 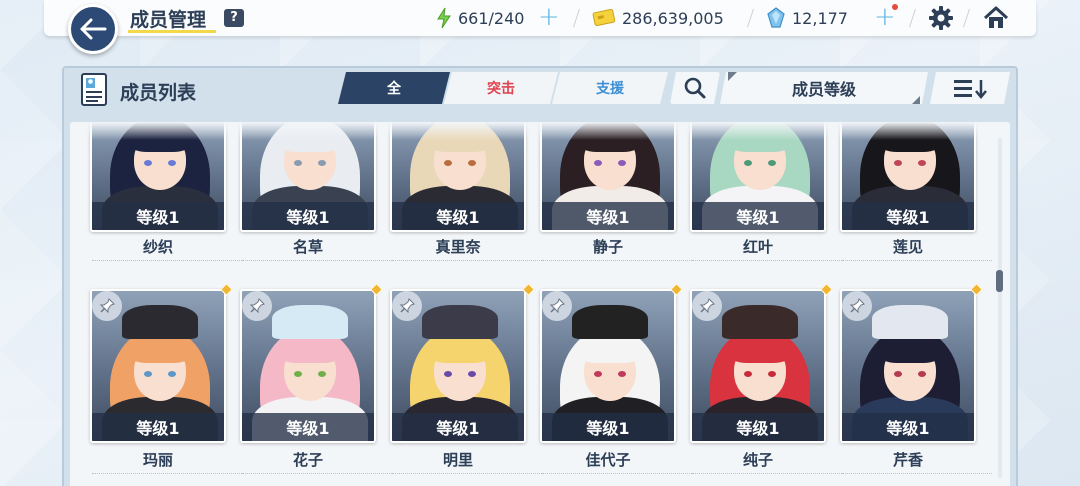 What do you see at coordinates (501, 88) in the screenshot?
I see `tab-assault: 突击` at bounding box center [501, 88].